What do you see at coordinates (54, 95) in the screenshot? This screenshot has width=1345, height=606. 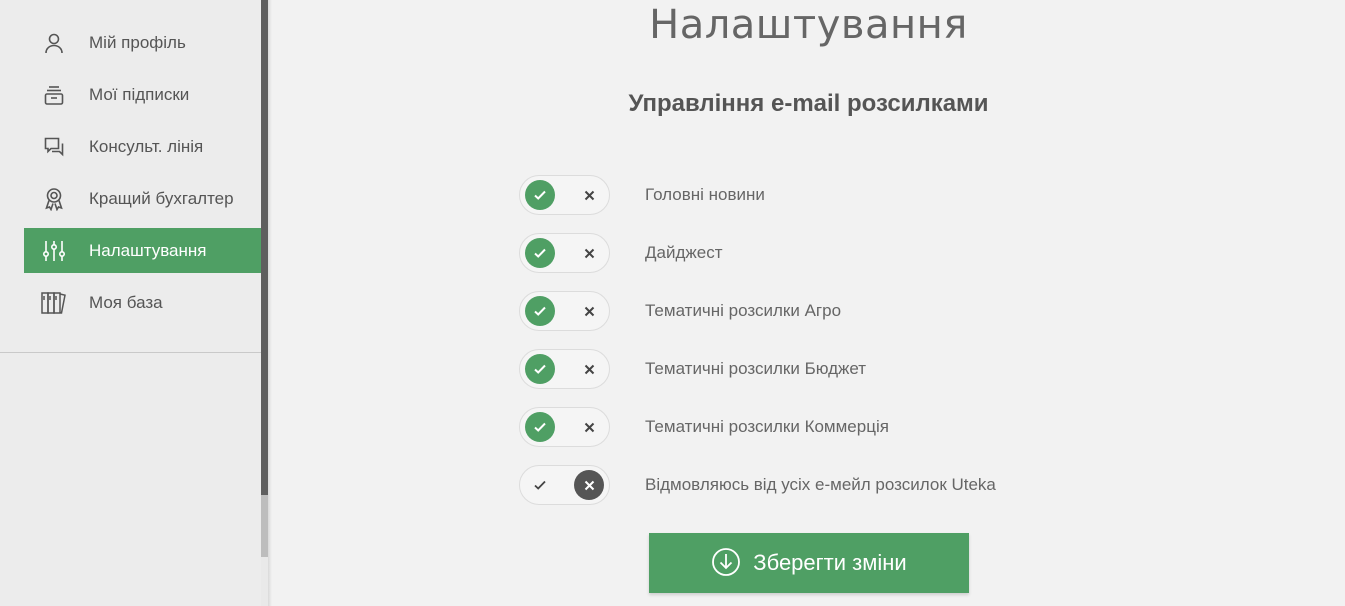 I see `subscriptions-icon` at bounding box center [54, 95].